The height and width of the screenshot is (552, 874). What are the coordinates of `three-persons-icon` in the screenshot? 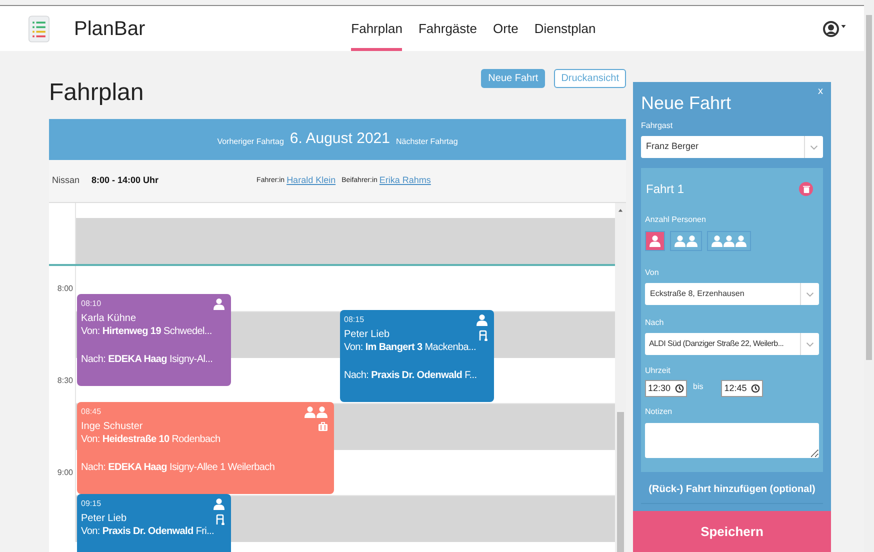 It's located at (729, 241).